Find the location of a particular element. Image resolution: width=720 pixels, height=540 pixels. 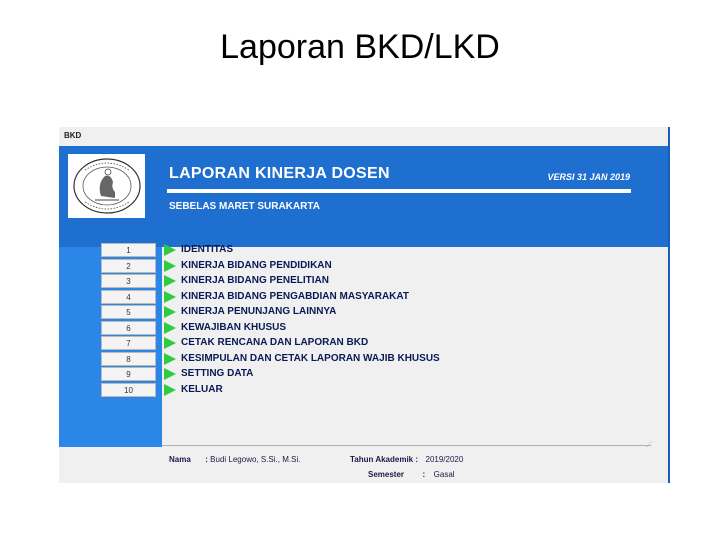

menu-item-keluar: KELUAR is located at coordinates (202, 389).